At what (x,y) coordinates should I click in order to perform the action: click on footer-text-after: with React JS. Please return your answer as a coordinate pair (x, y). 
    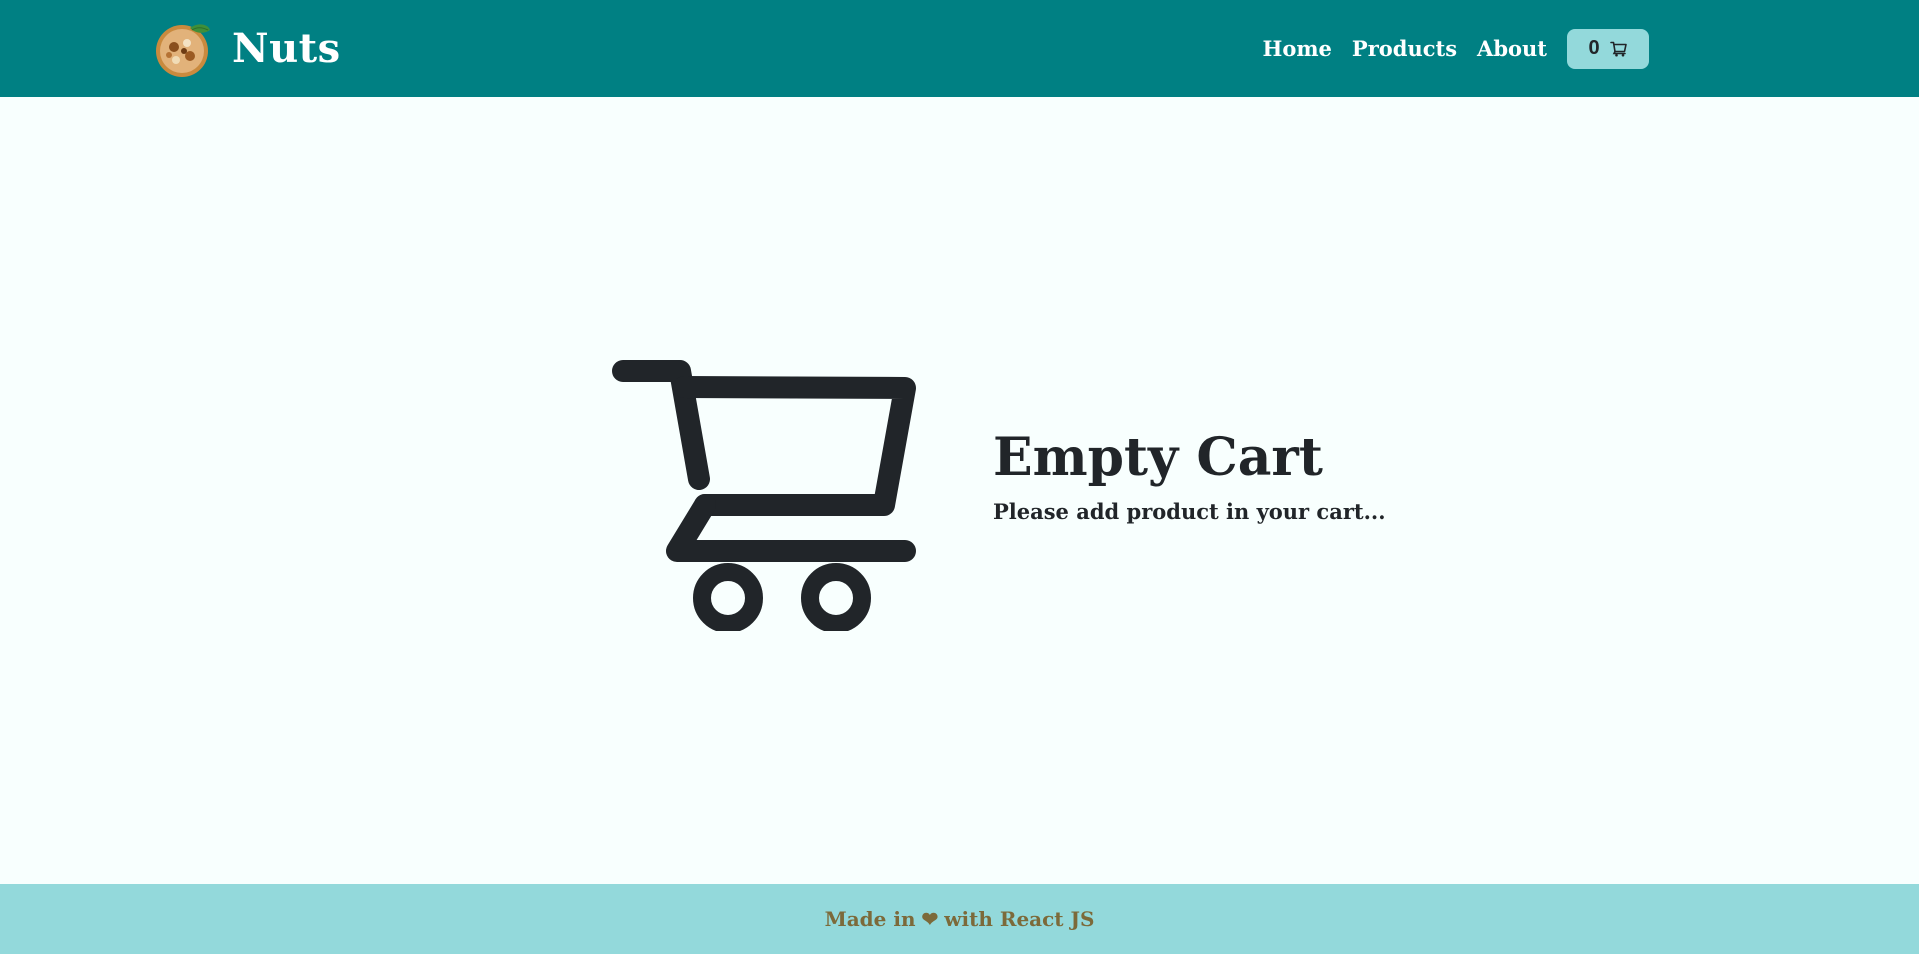
    Looking at the image, I should click on (1019, 919).